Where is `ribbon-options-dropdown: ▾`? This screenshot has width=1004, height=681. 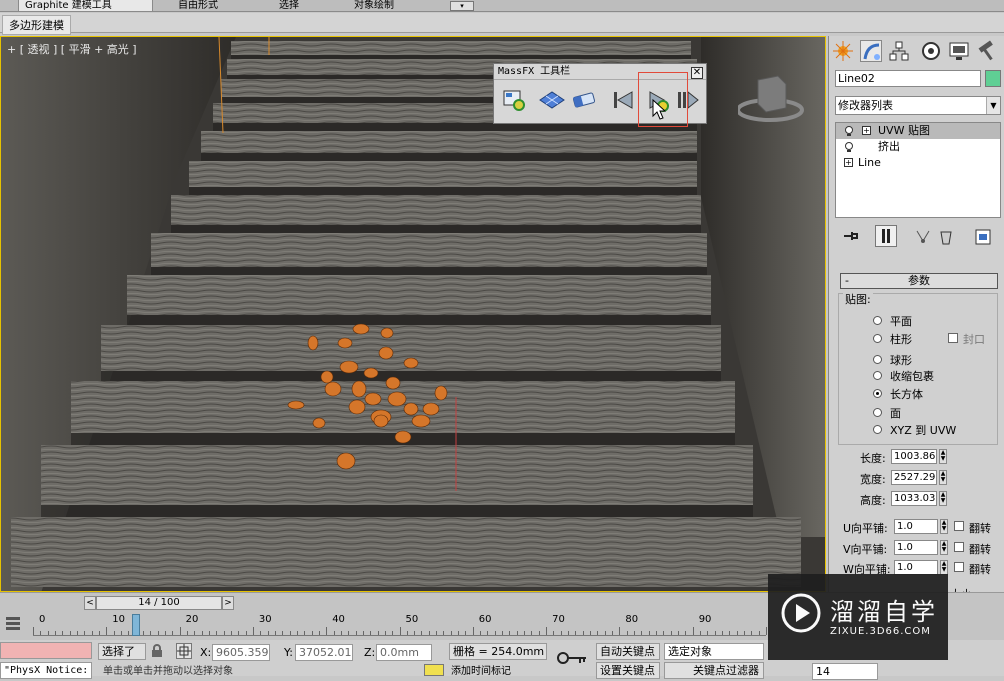 ribbon-options-dropdown: ▾ is located at coordinates (462, 6).